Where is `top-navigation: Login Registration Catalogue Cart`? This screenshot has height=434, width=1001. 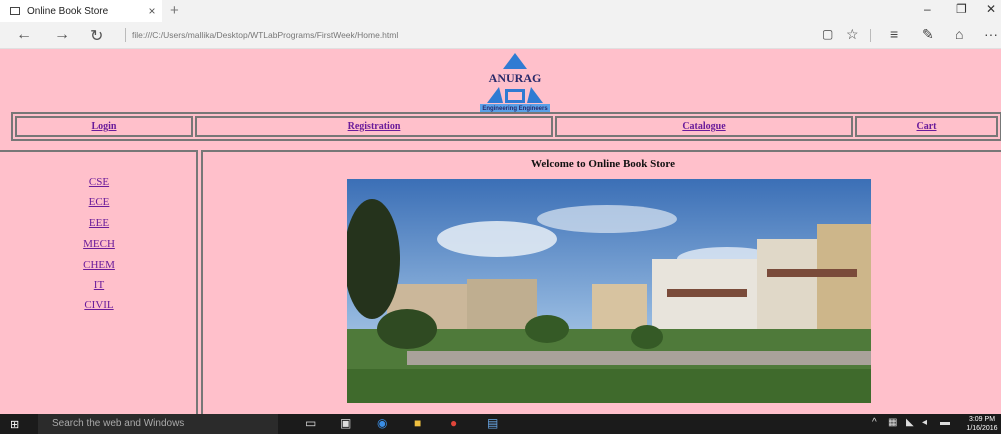 top-navigation: Login Registration Catalogue Cart is located at coordinates (506, 126).